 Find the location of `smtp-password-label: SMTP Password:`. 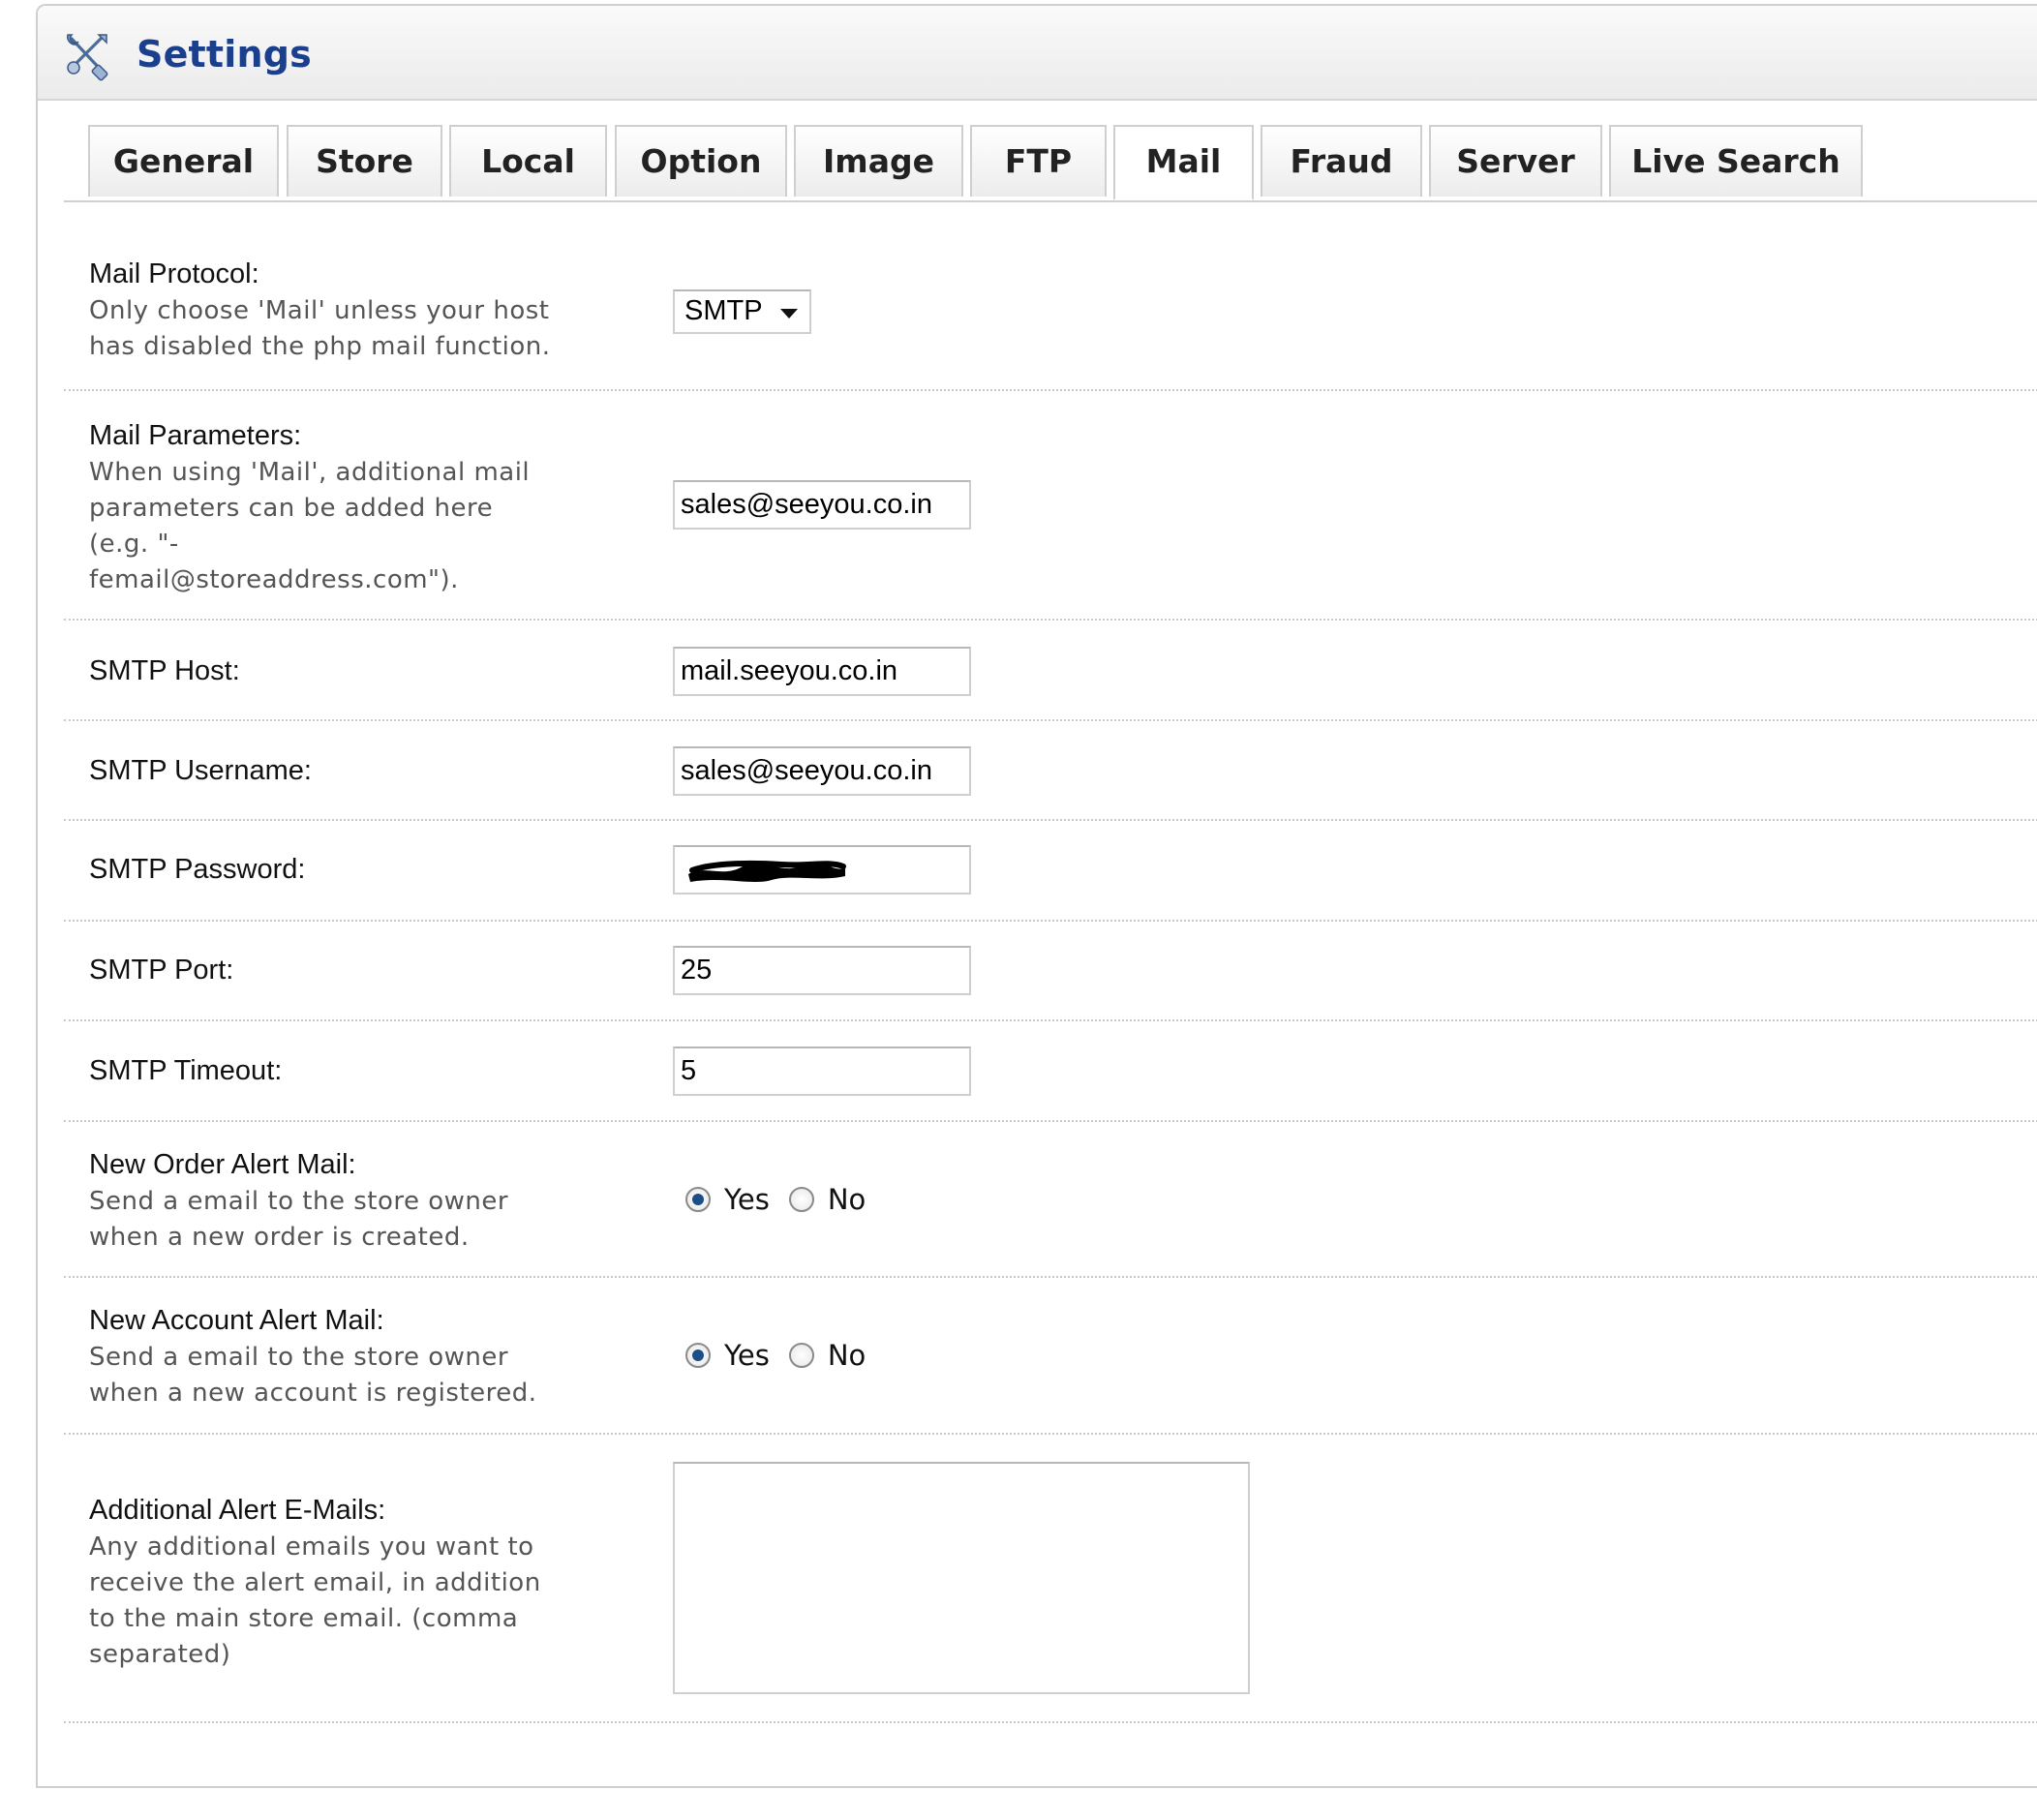

smtp-password-label: SMTP Password: is located at coordinates (198, 870).